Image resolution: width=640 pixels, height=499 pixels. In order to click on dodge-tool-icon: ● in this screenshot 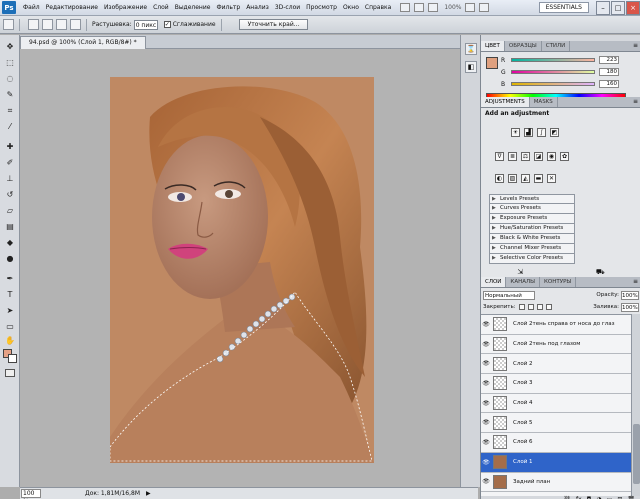, I will do `click(10, 259)`.